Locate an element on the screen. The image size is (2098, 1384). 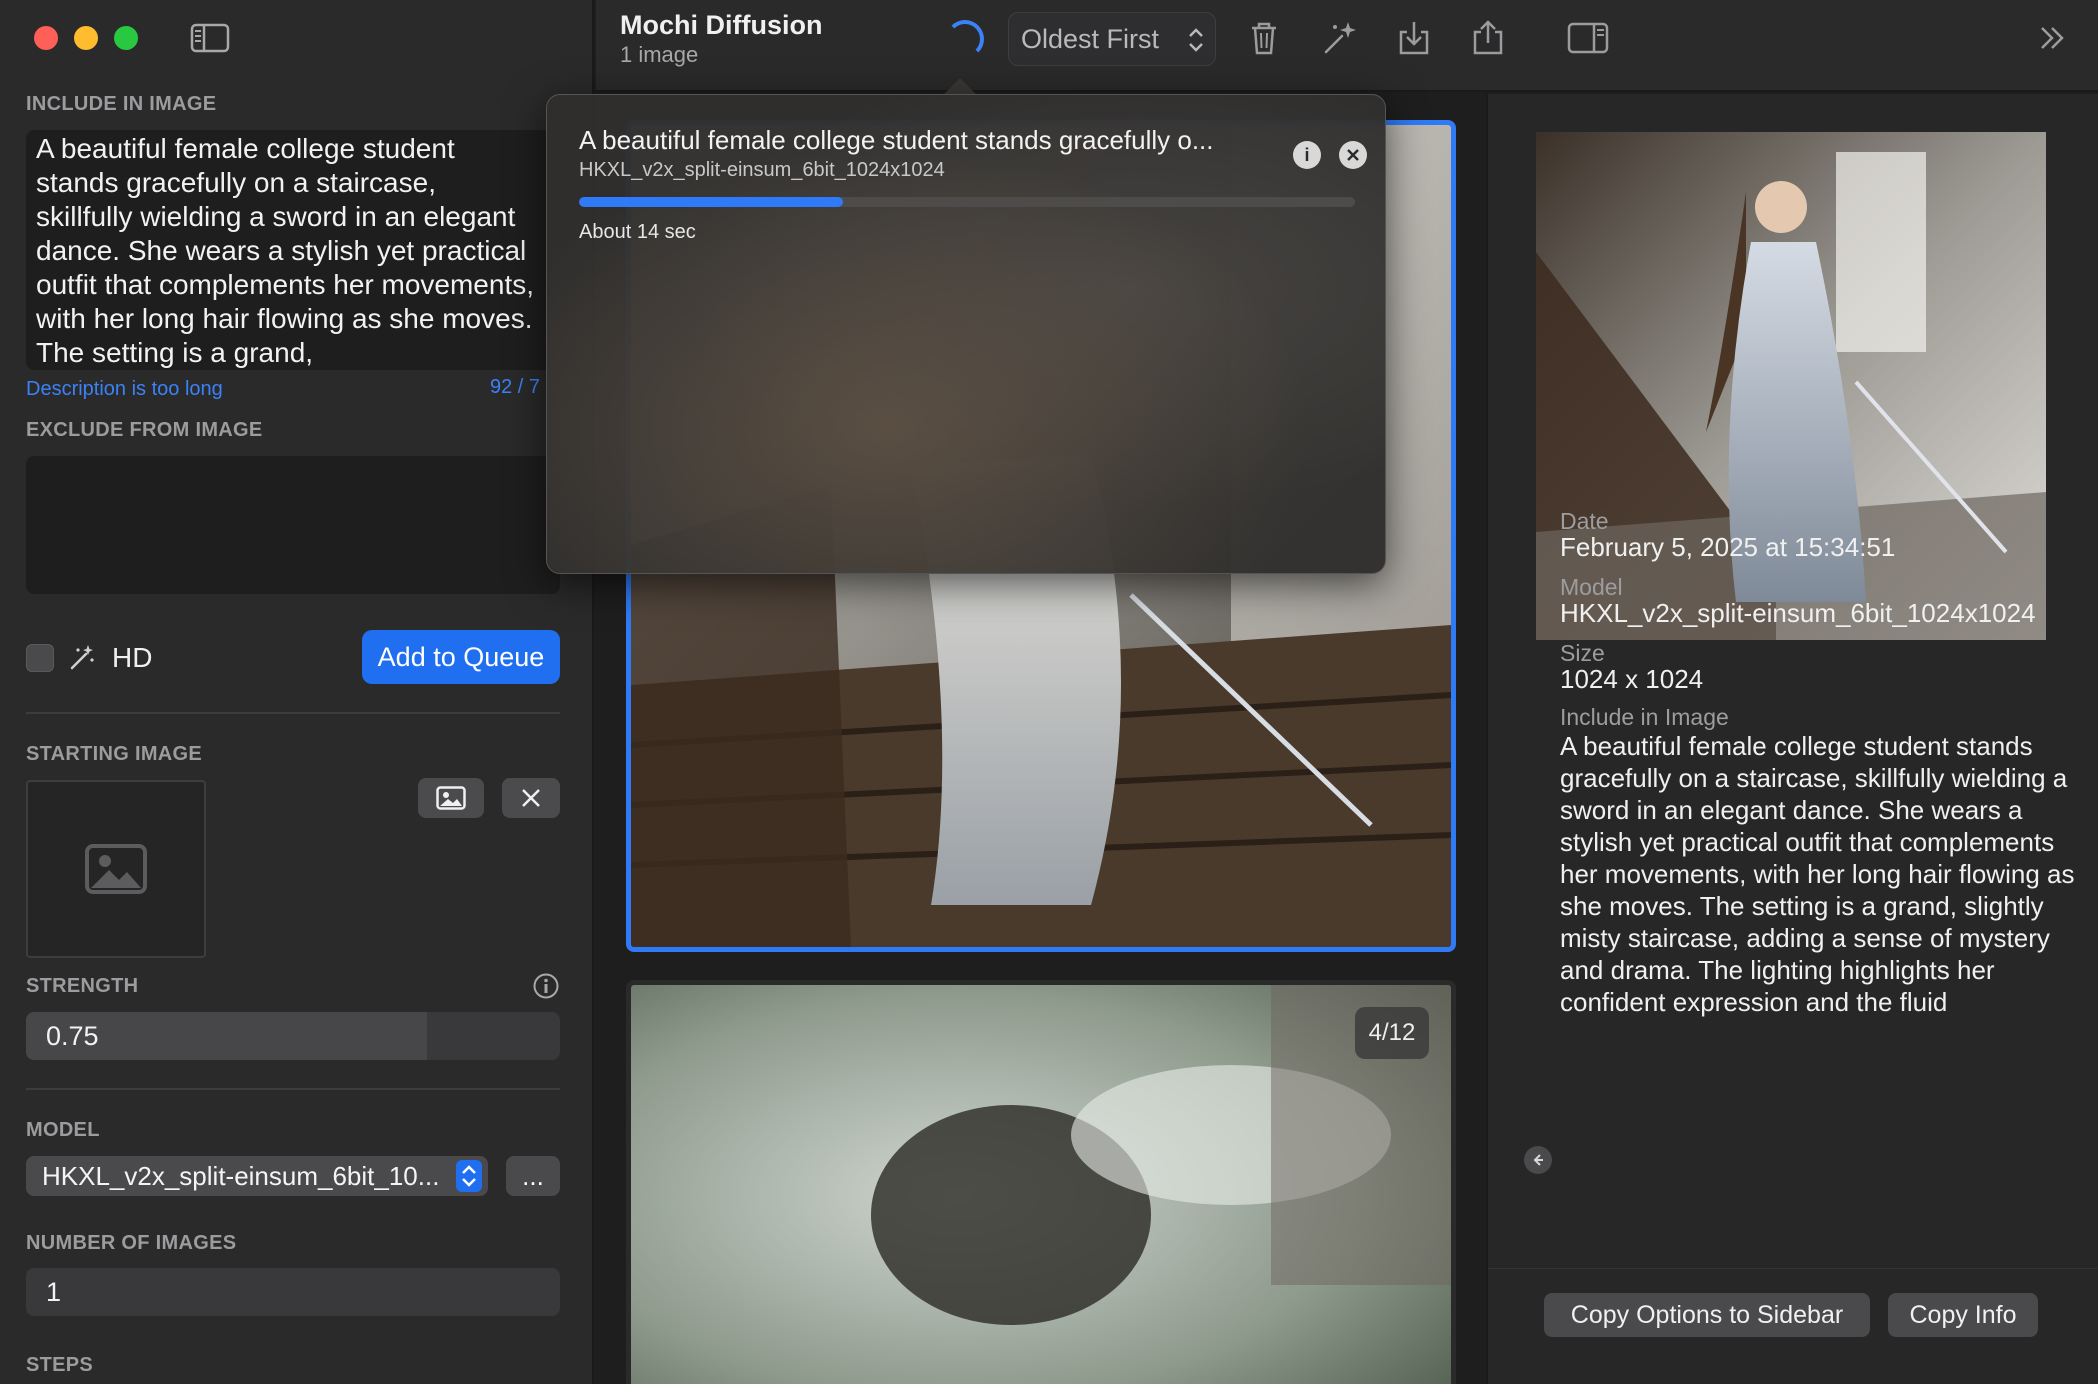
starting-image-dropzone is located at coordinates (116, 869).